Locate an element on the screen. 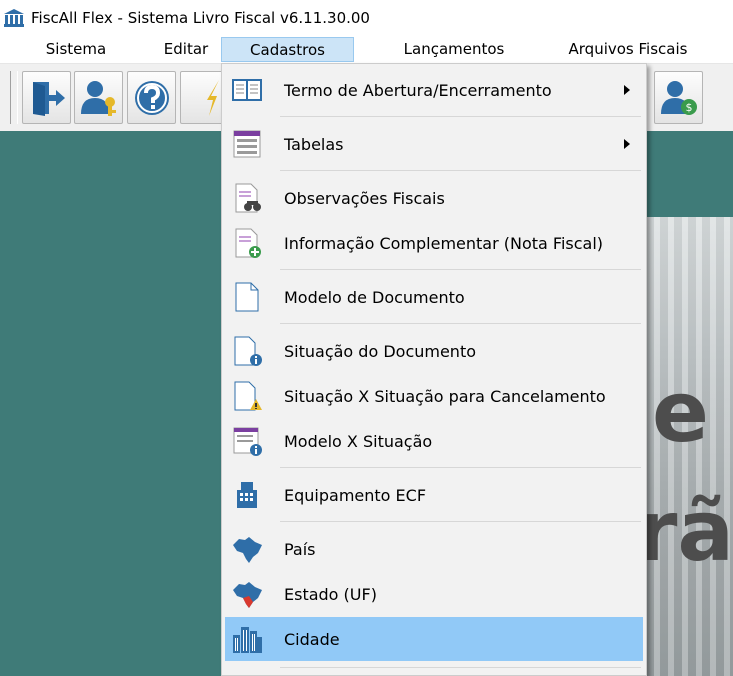 Image resolution: width=733 pixels, height=676 pixels. country-map-icon is located at coordinates (247, 550).